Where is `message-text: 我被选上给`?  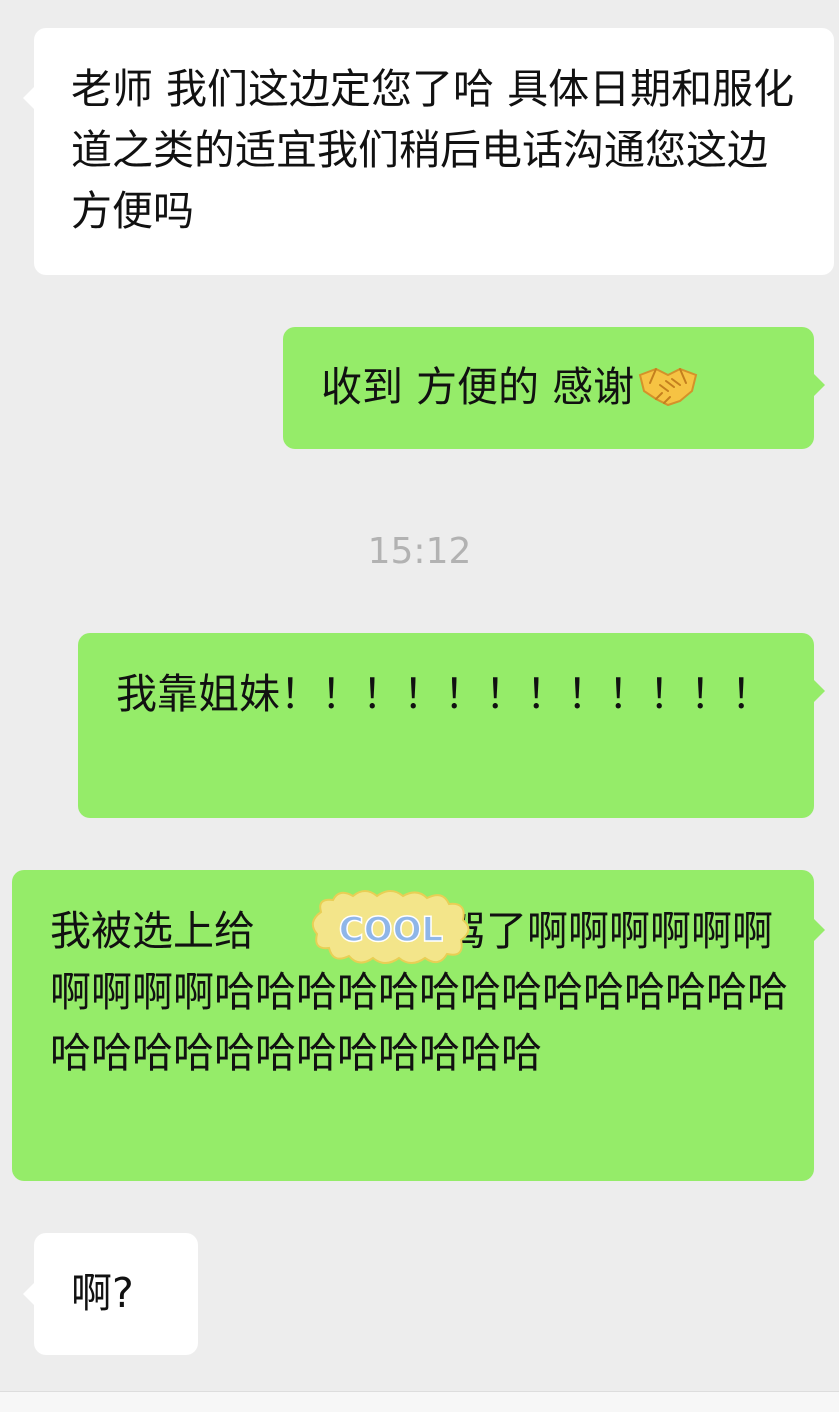
message-text: 我被选上给 is located at coordinates (152, 931).